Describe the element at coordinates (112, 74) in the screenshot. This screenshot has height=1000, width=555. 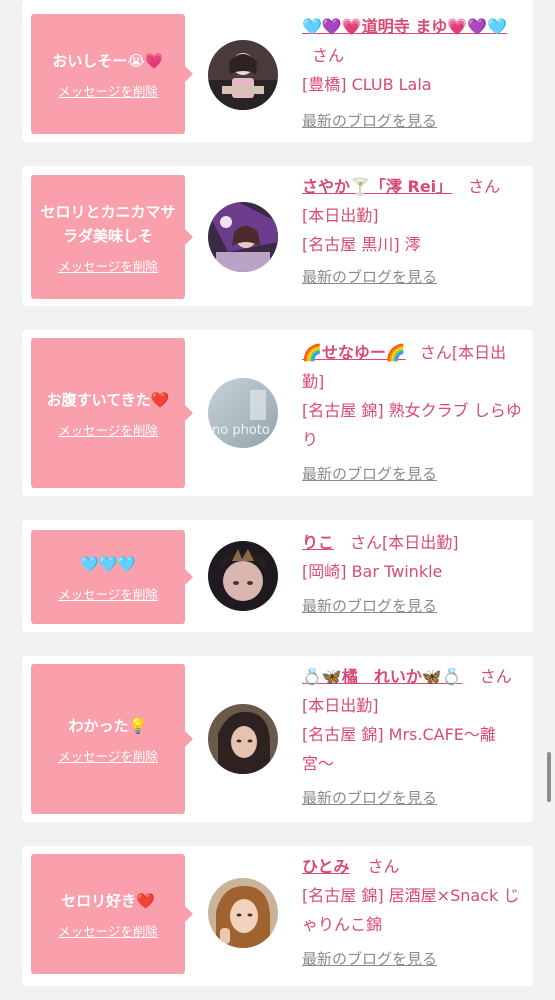
I see `message-bubble: おいしそー😭💗 メッセージを削除` at that location.